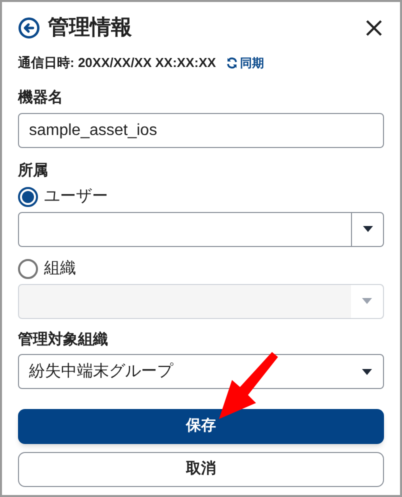 This screenshot has height=497, width=402. I want to click on select-field, so click(201, 229).